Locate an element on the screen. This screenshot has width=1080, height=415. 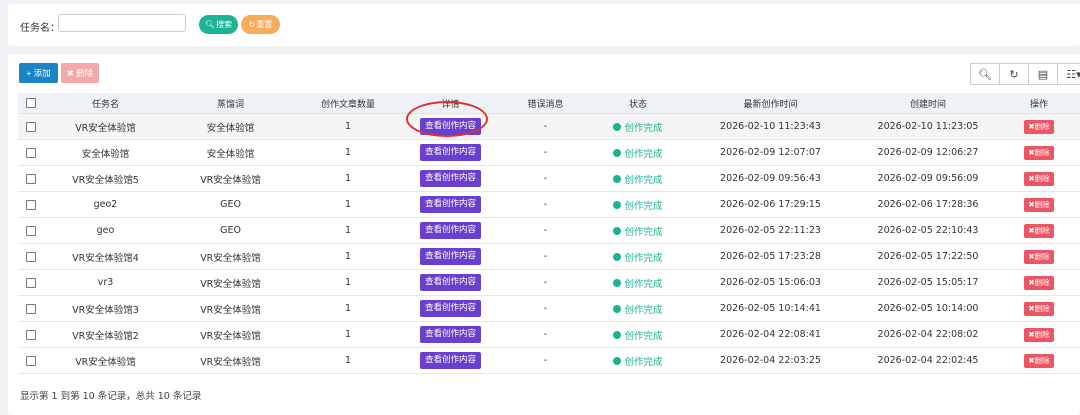
table-tools: 🔍︎ ↻ ▤ ☷▾ is located at coordinates (1025, 74).